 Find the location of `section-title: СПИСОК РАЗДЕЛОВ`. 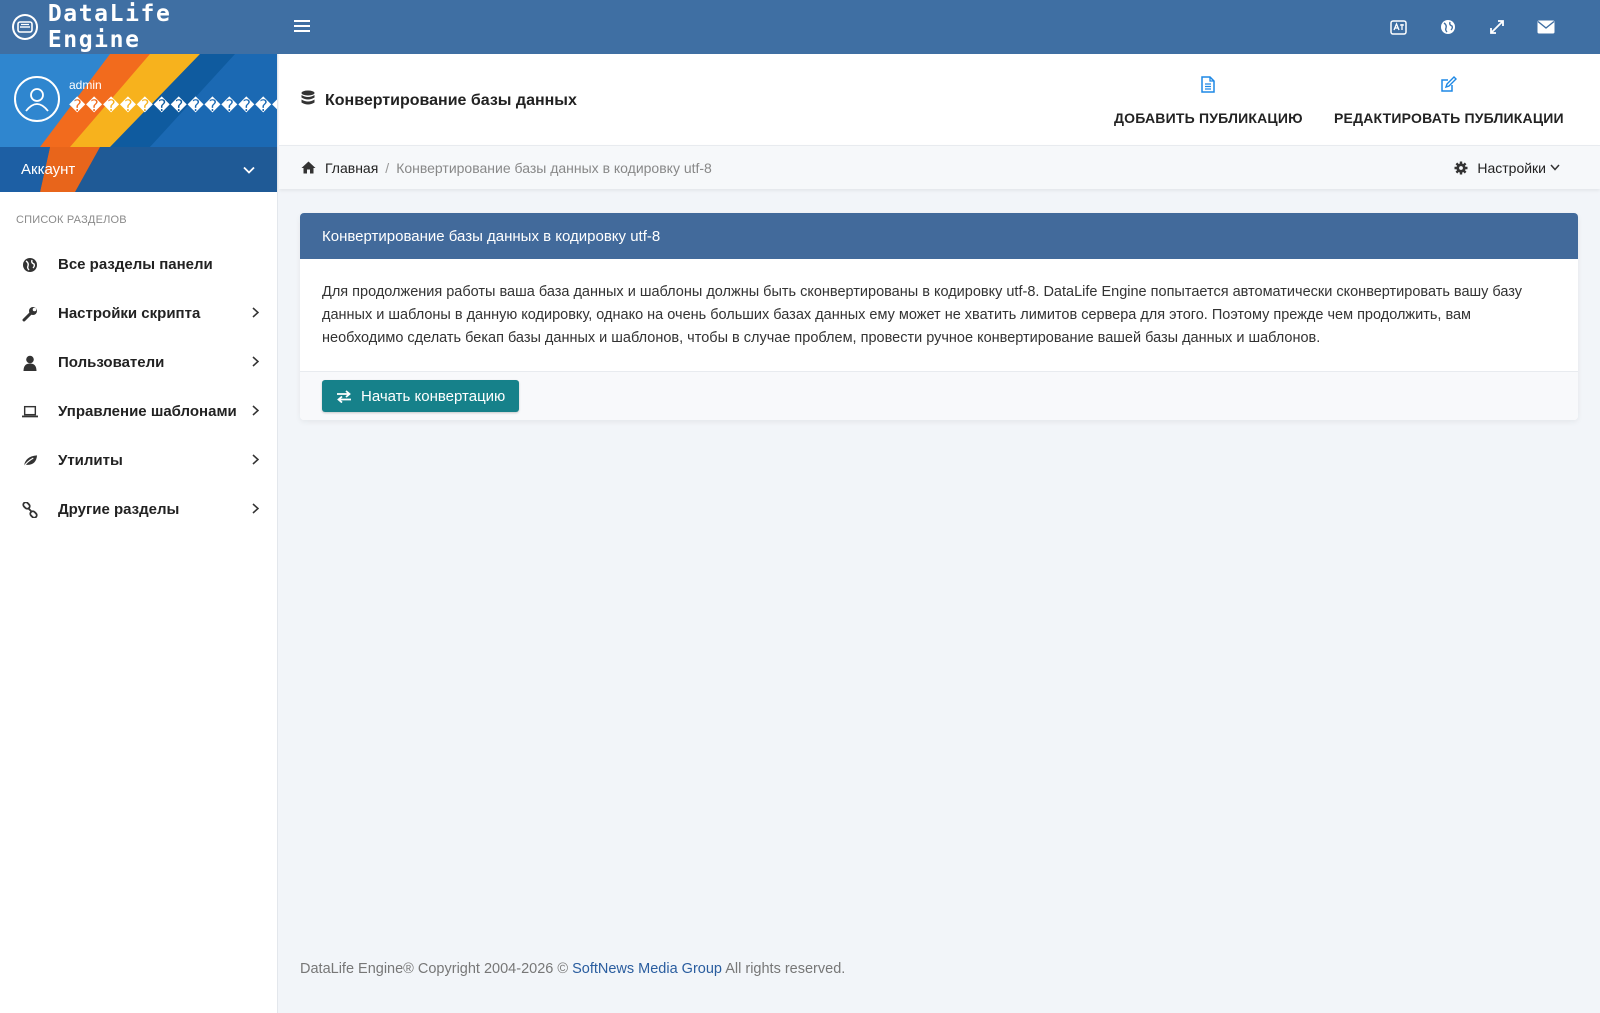

section-title: СПИСОК РАЗДЕЛОВ is located at coordinates (71, 220).